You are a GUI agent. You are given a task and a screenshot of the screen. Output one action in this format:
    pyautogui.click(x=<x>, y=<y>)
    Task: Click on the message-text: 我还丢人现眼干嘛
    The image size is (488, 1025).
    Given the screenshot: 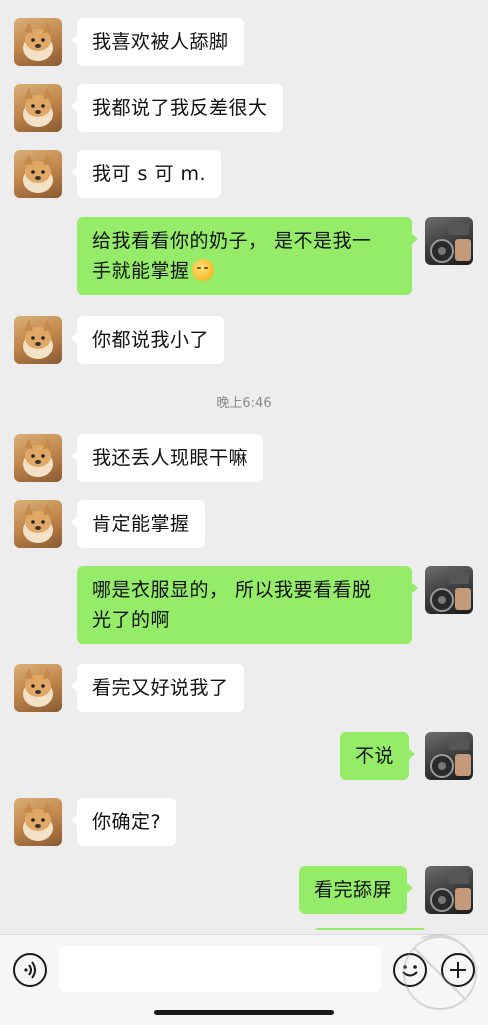 What is the action you would take?
    pyautogui.click(x=170, y=458)
    